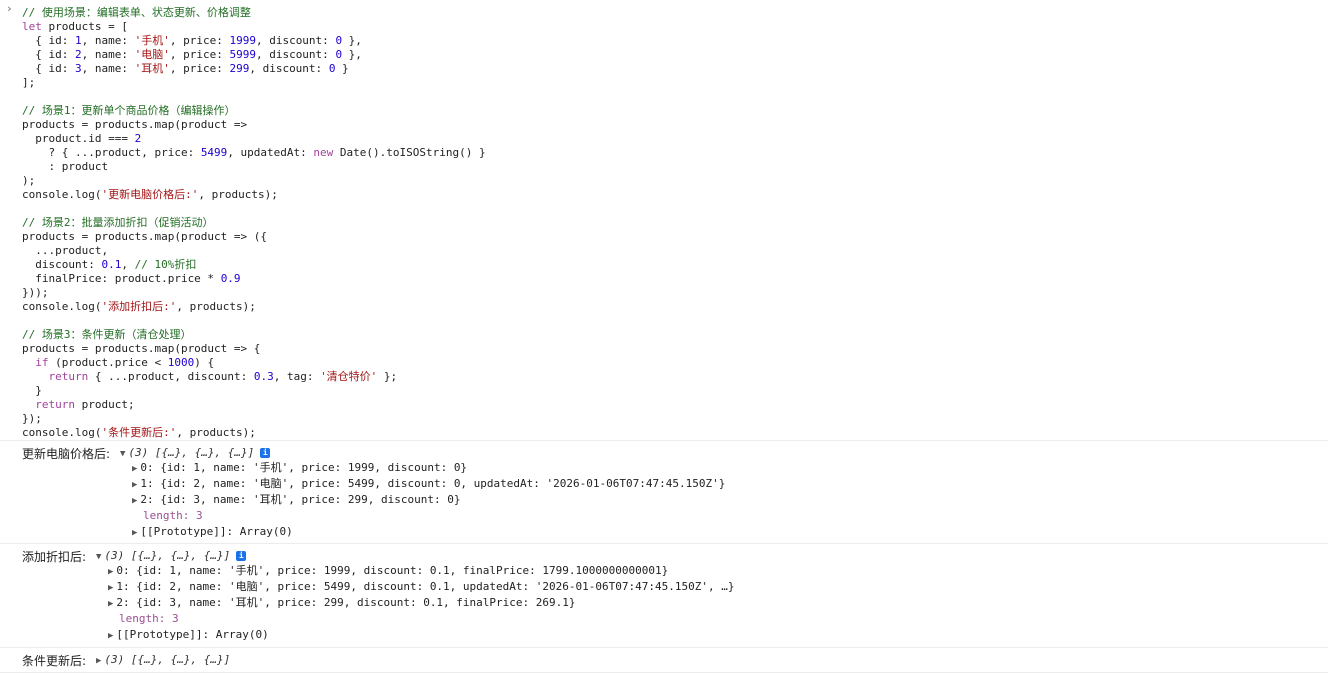 Image resolution: width=1328 pixels, height=673 pixels. I want to click on code-line: ];, so click(29, 82).